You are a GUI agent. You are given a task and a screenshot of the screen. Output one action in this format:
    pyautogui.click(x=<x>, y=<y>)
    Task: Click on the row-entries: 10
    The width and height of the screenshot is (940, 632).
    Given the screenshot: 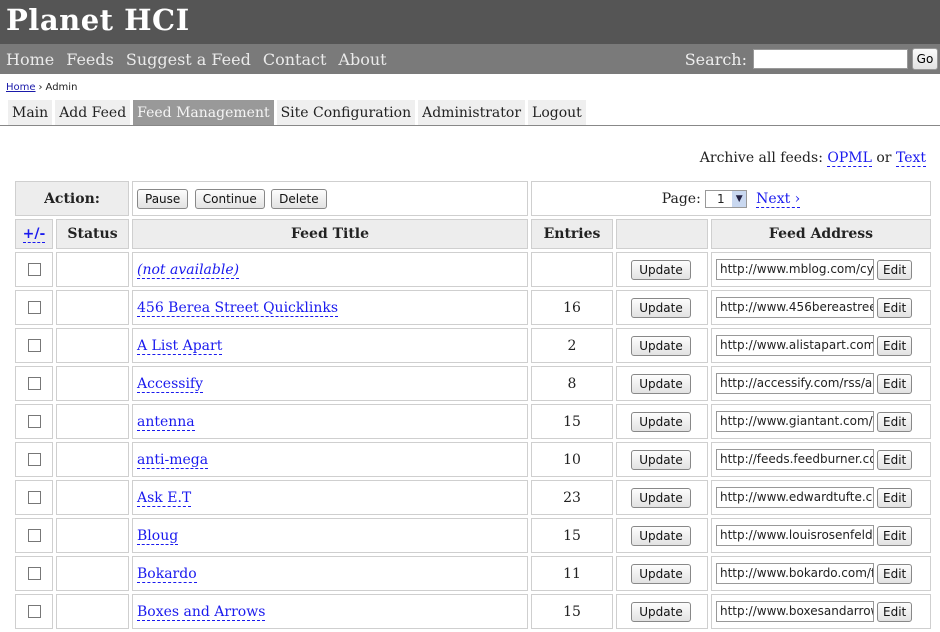 What is the action you would take?
    pyautogui.click(x=572, y=459)
    